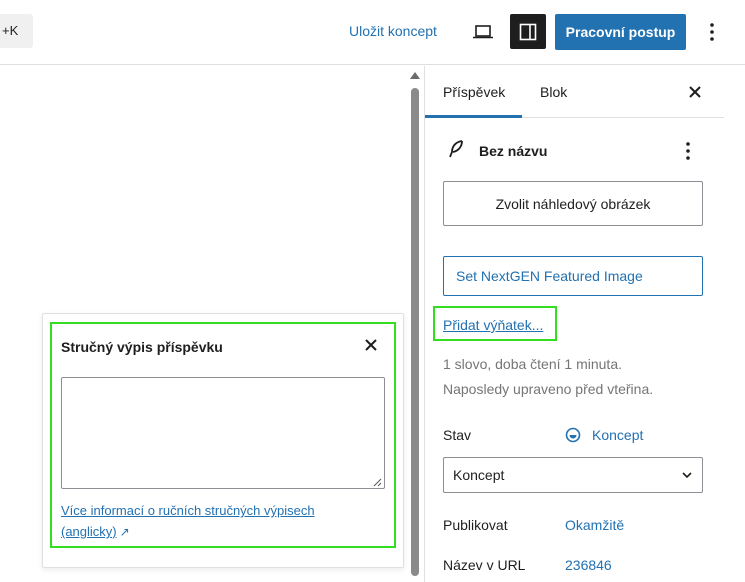 The image size is (745, 582). Describe the element at coordinates (16, 31) in the screenshot. I see `command-shortcut-button: +K` at that location.